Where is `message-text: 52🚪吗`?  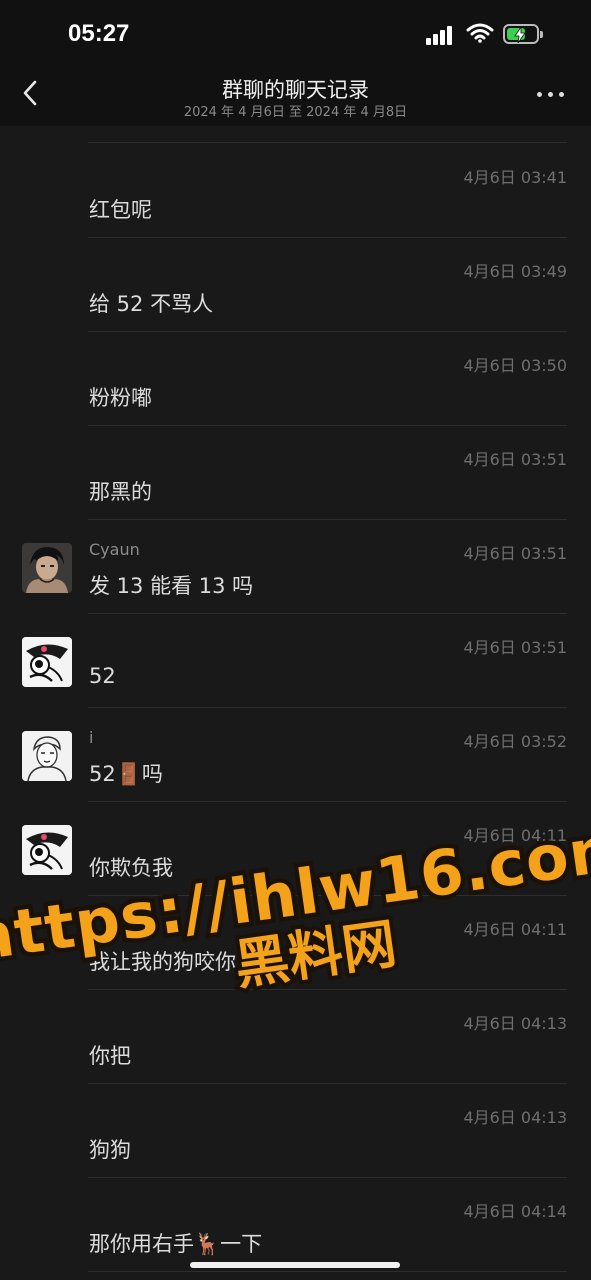 message-text: 52🚪吗 is located at coordinates (126, 774).